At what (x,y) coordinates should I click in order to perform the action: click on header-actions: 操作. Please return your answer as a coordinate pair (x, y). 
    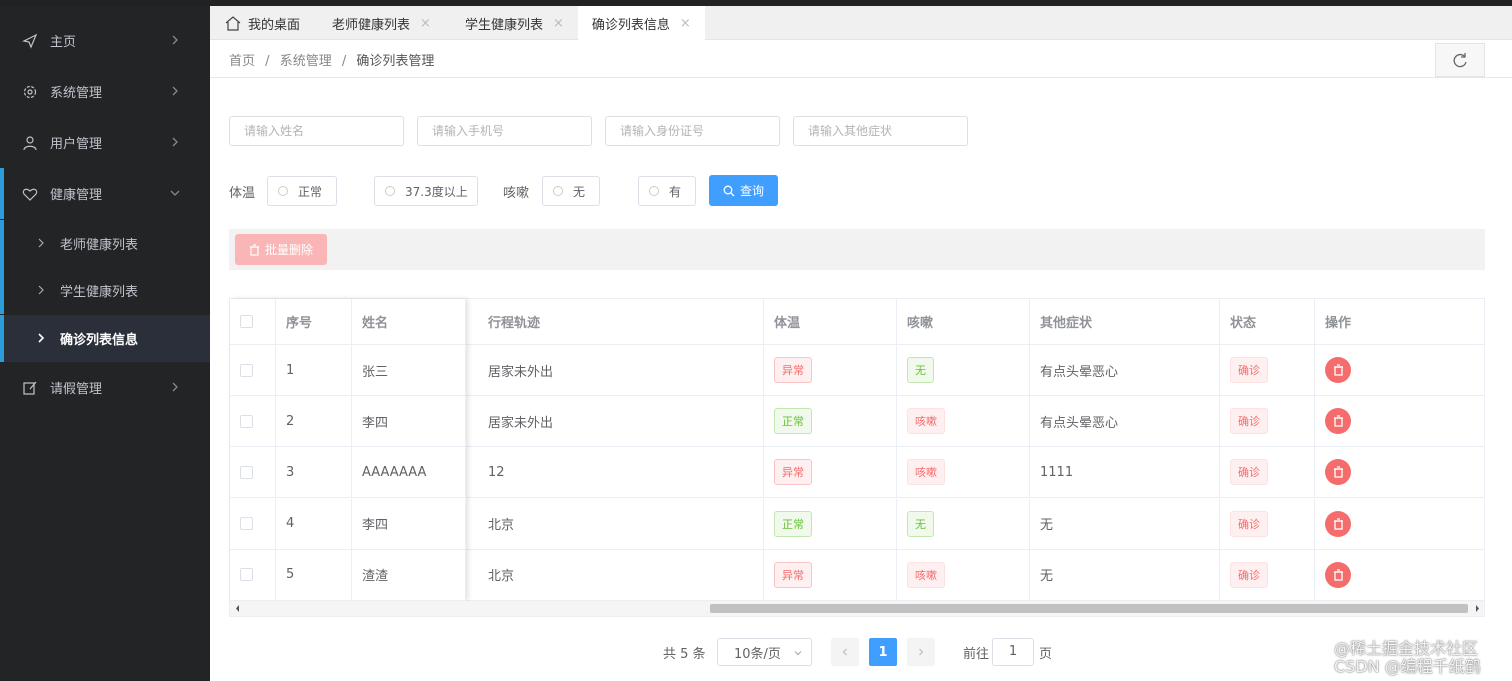
    Looking at the image, I should click on (1338, 323).